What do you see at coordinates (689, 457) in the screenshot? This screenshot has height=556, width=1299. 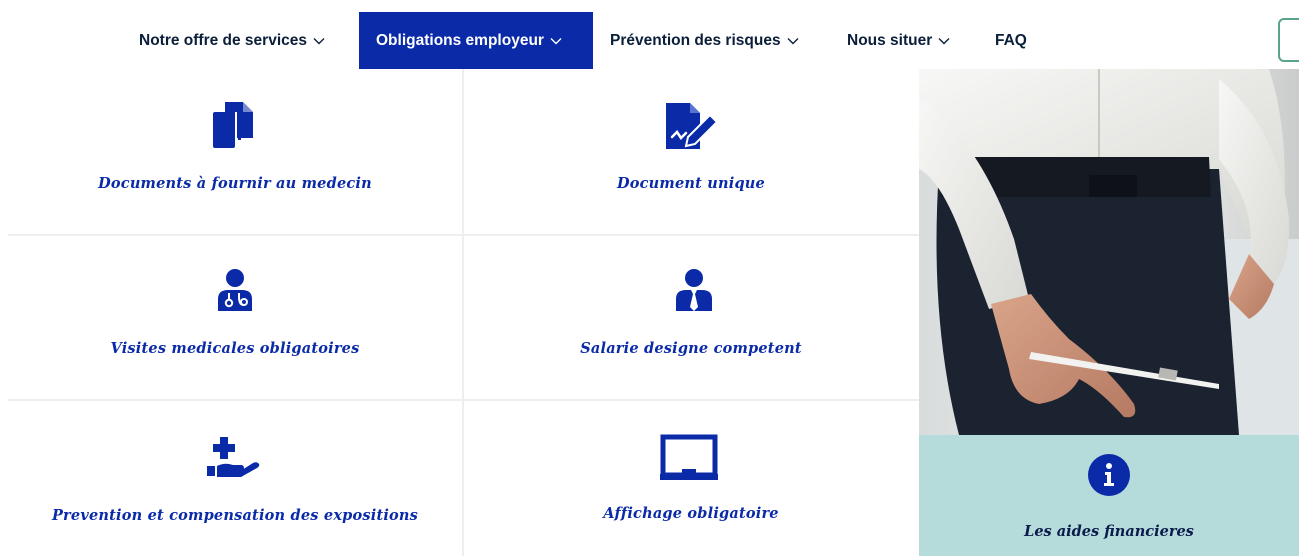 I see `display-board-icon` at bounding box center [689, 457].